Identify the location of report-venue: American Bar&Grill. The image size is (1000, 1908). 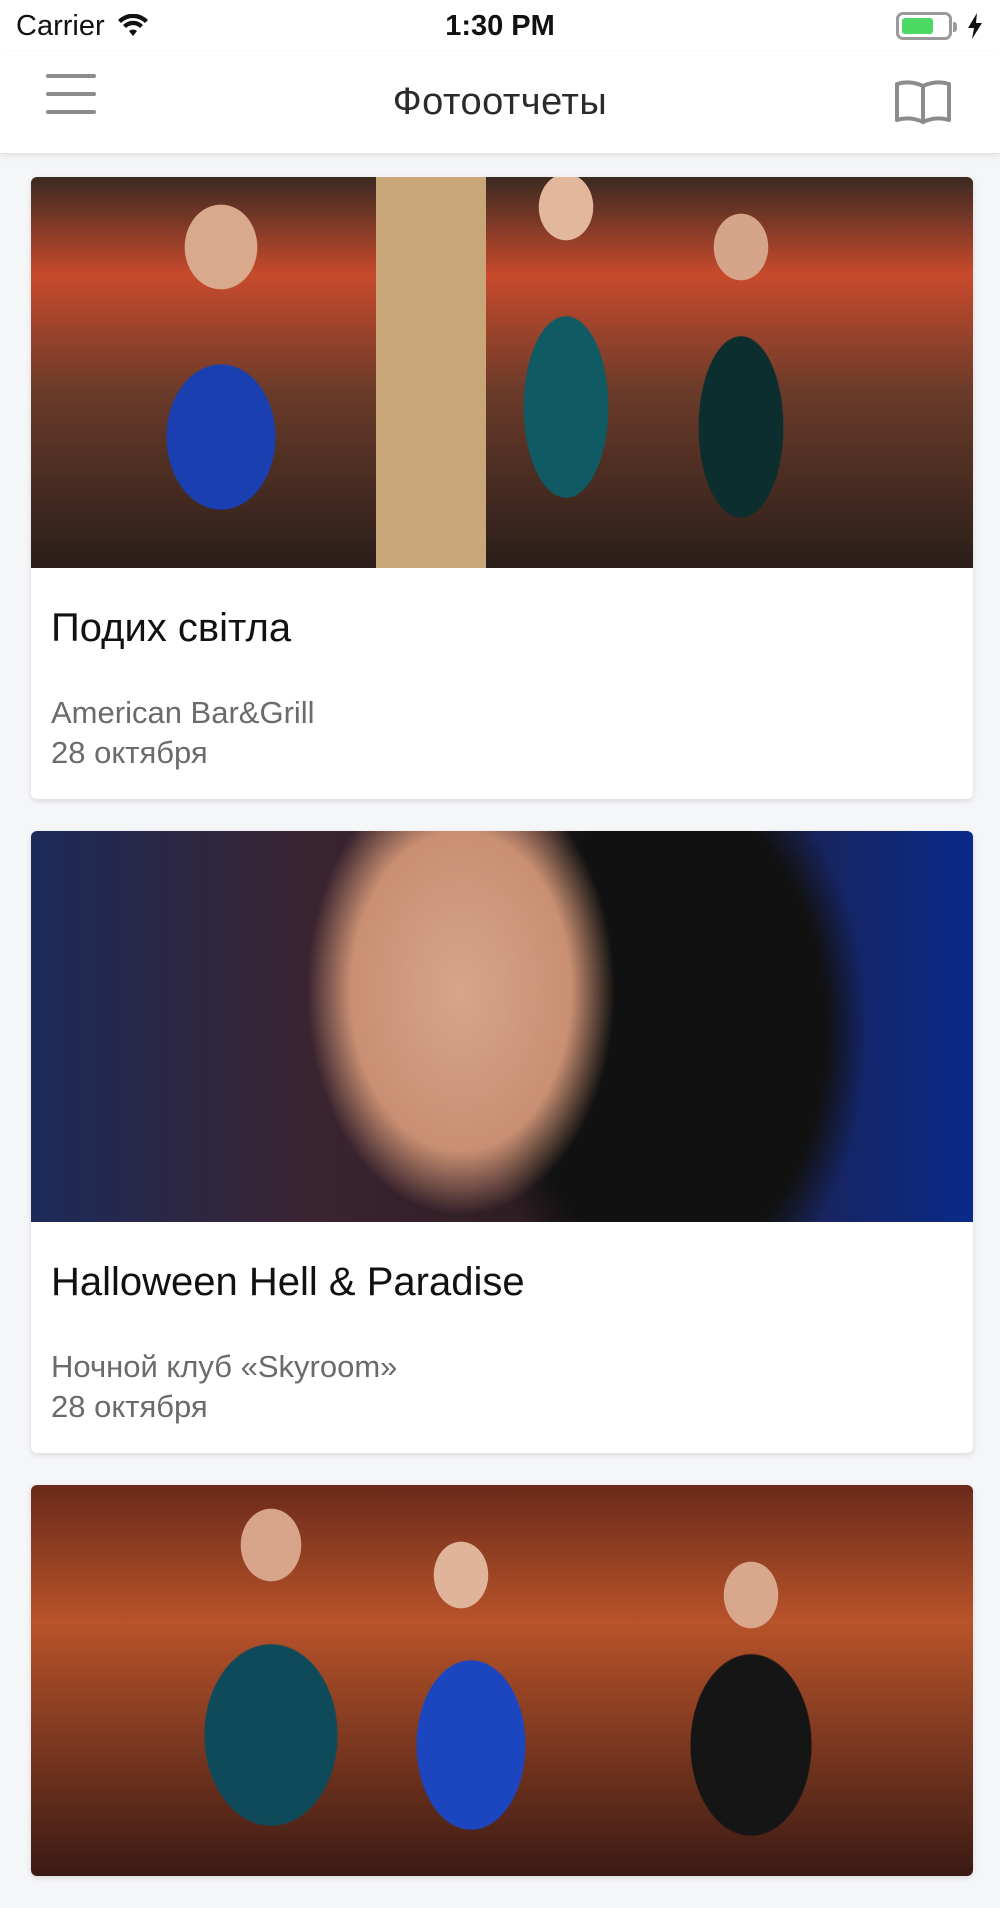
(183, 712).